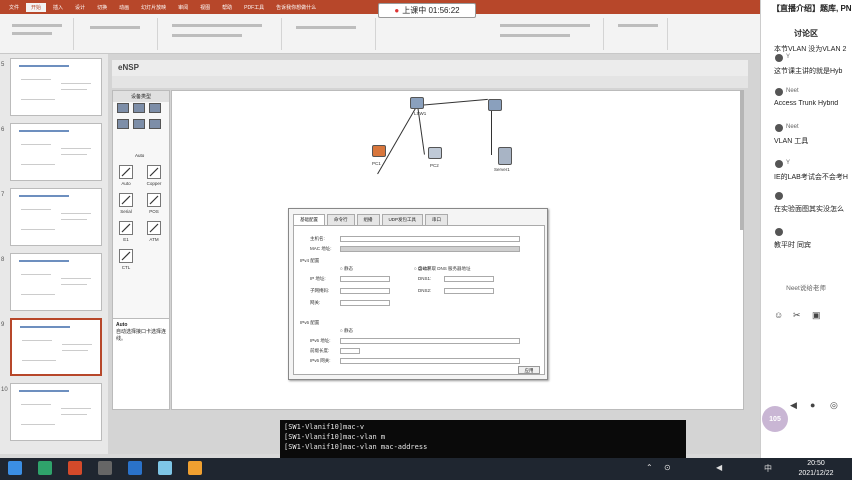  I want to click on ip-input, so click(365, 279).